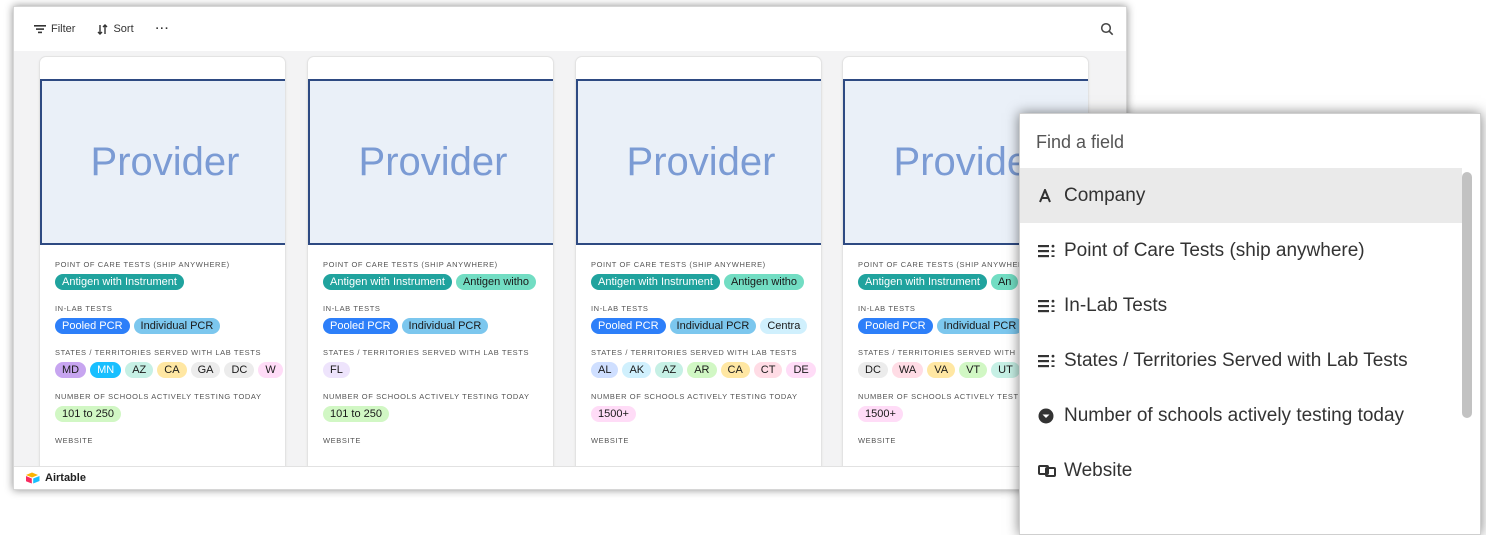 The width and height of the screenshot is (1486, 535). What do you see at coordinates (605, 370) in the screenshot?
I see `select-option-pill: AL` at bounding box center [605, 370].